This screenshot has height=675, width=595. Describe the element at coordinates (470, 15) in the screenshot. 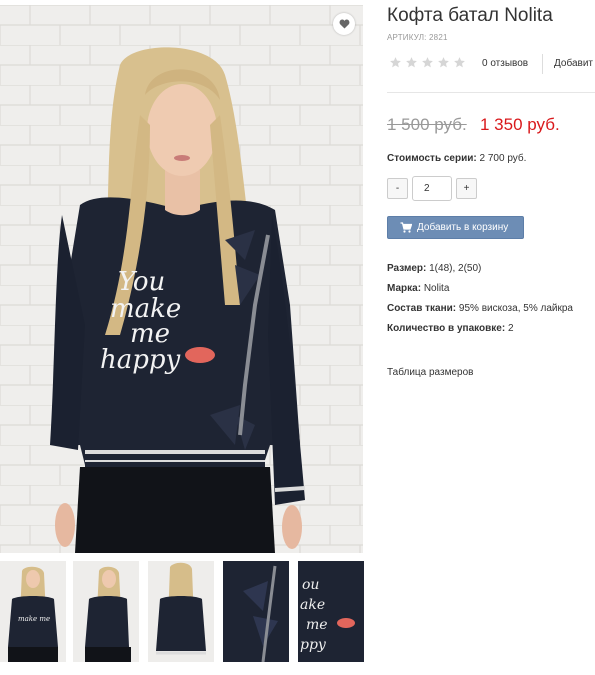

I see `product-title: Кофта батал Nolita` at that location.